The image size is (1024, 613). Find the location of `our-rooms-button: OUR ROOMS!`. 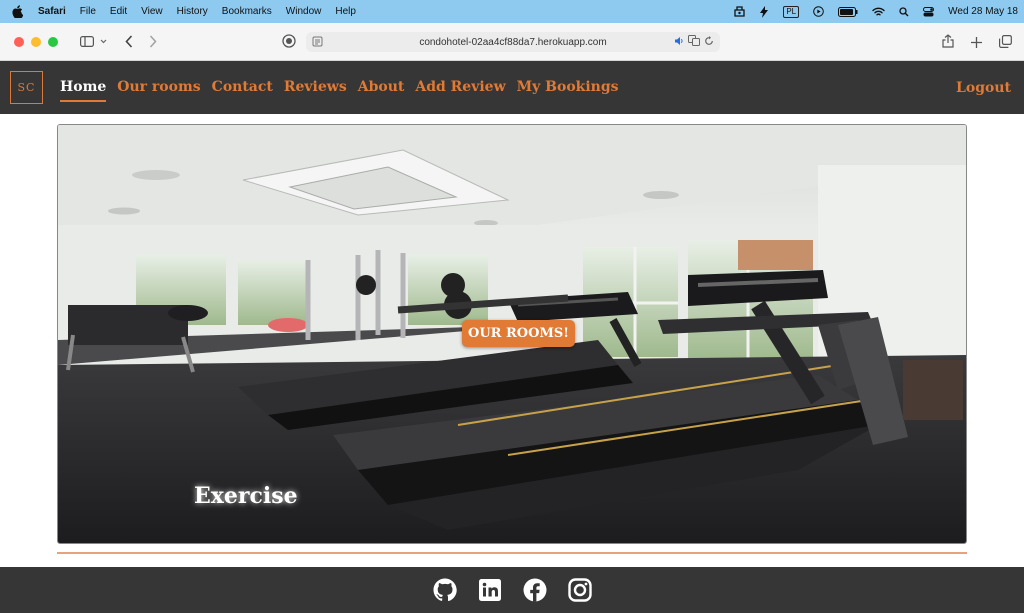

our-rooms-button: OUR ROOMS! is located at coordinates (518, 333).